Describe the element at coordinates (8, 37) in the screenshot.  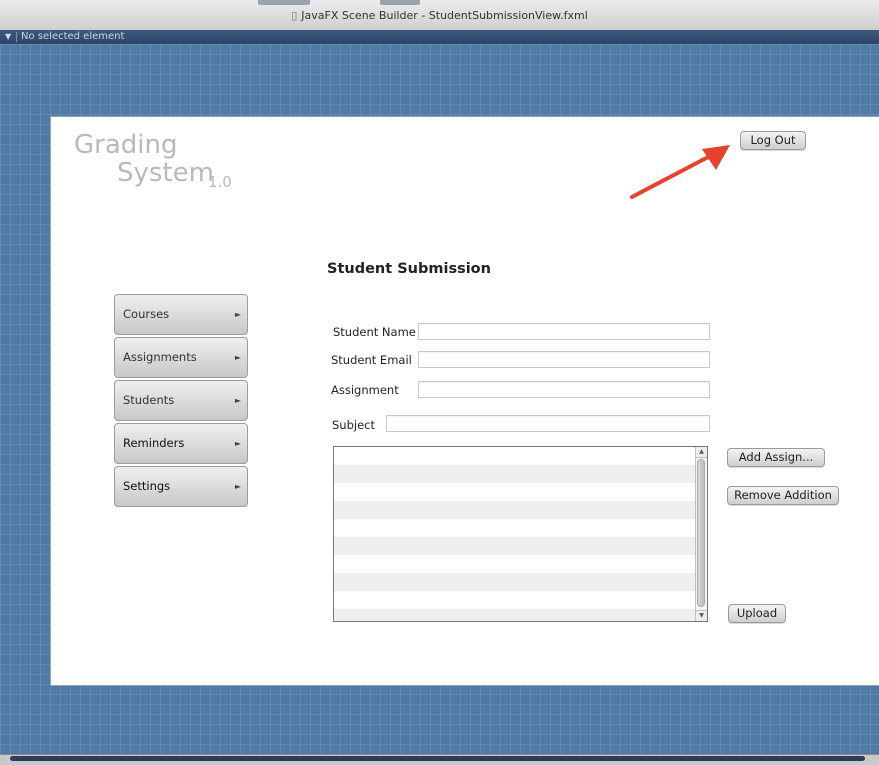
I see `triangle-down-icon: ▼` at that location.